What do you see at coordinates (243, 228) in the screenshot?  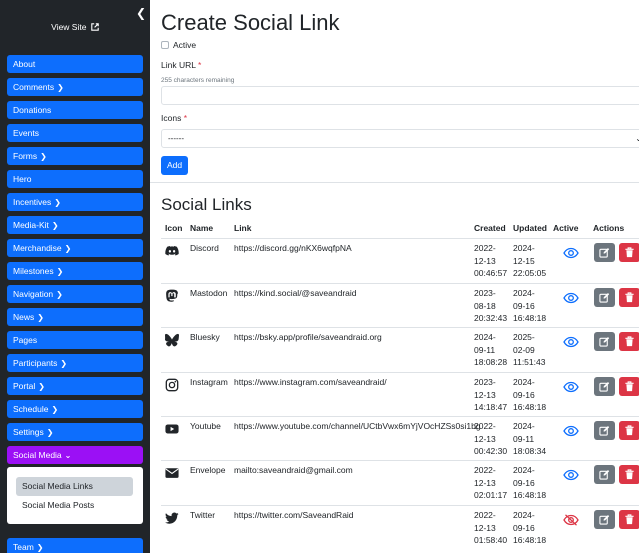 I see `column-header-link: Link` at bounding box center [243, 228].